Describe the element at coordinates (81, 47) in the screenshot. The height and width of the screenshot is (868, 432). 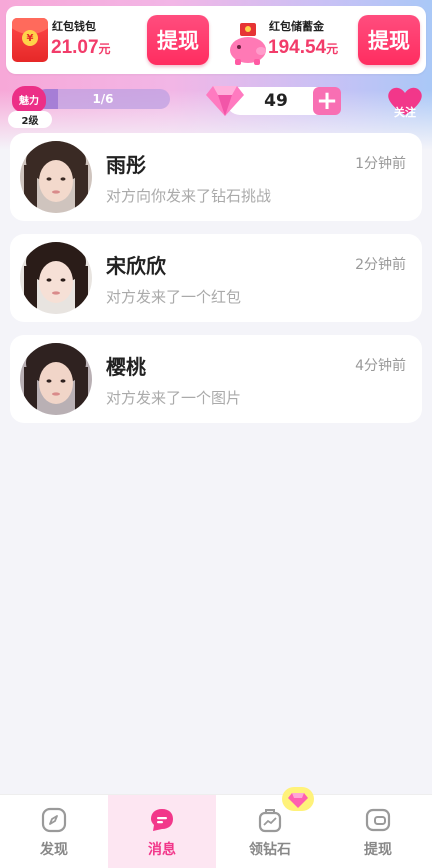
I see `redpack-wallet-amount: 21.07元` at that location.